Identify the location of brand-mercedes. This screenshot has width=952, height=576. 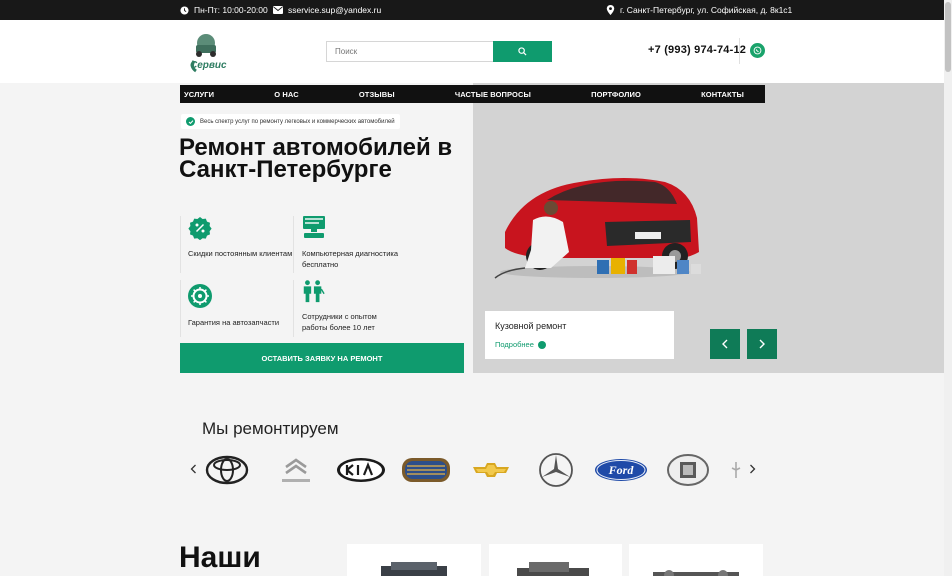
(556, 470).